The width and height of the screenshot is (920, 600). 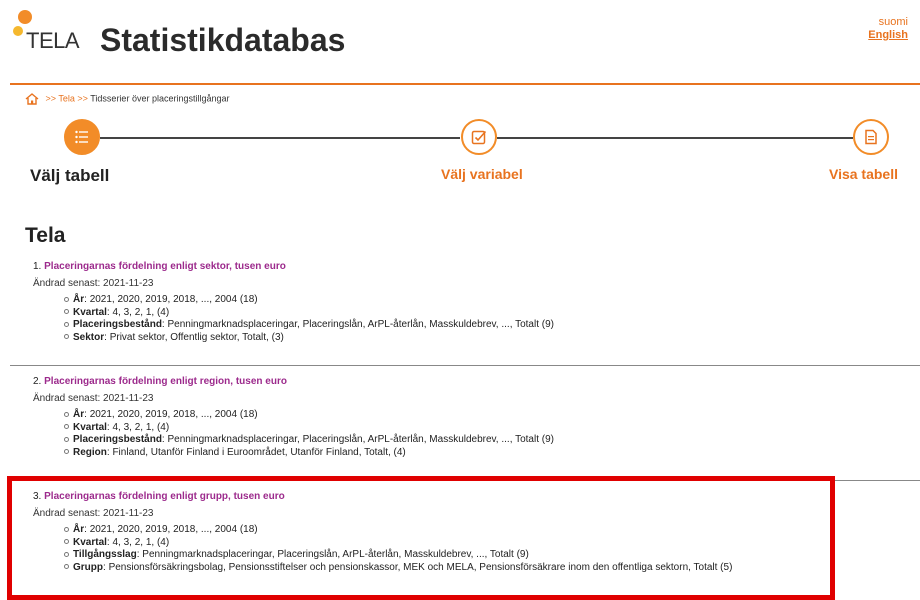 I want to click on site-title: Statistikdatabas, so click(x=223, y=40).